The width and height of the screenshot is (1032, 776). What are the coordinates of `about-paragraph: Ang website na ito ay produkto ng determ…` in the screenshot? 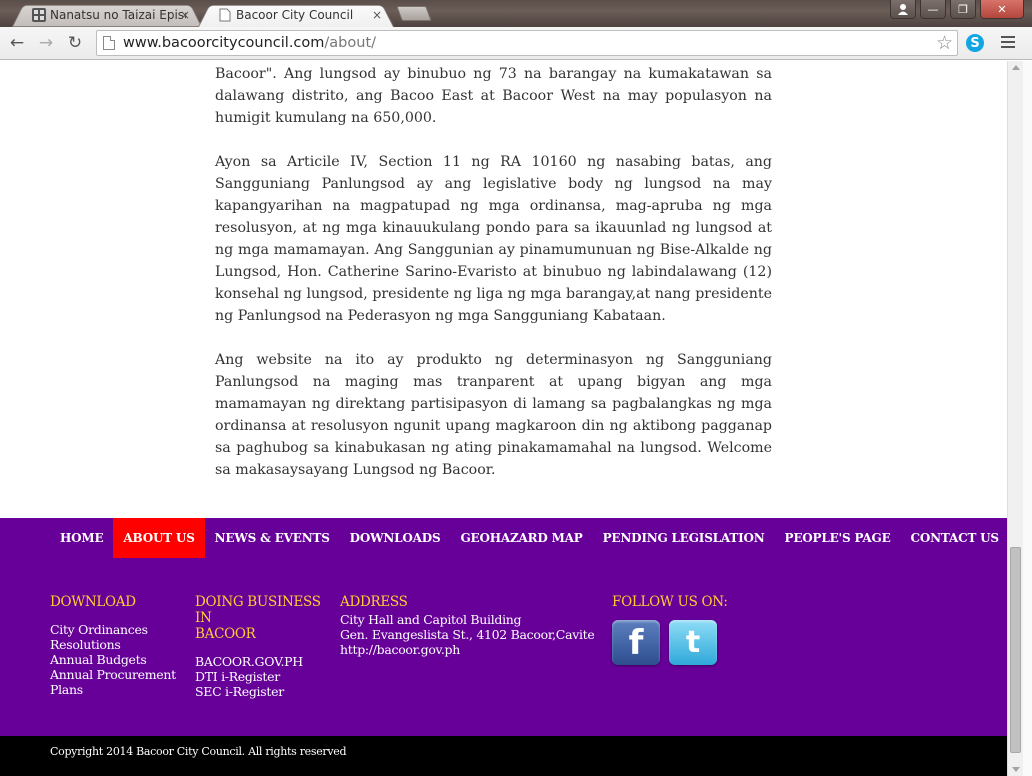 It's located at (493, 415).